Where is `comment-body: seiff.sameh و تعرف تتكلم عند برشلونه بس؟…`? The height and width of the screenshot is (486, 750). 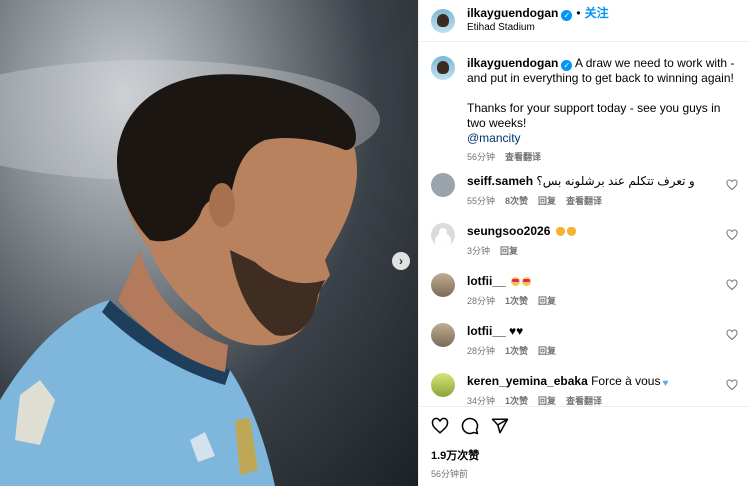 comment-body: seiff.sameh و تعرف تتكلم عند برشلونه بس؟… is located at coordinates (602, 191).